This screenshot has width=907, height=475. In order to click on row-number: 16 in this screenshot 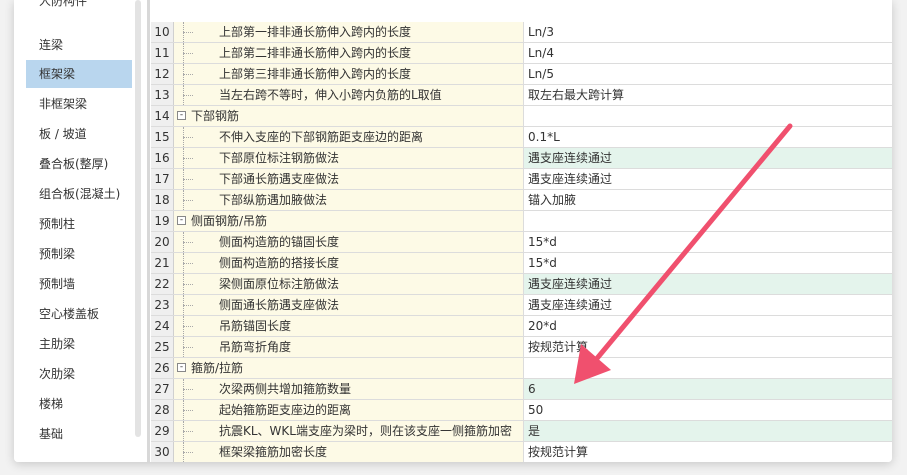, I will do `click(162, 158)`.